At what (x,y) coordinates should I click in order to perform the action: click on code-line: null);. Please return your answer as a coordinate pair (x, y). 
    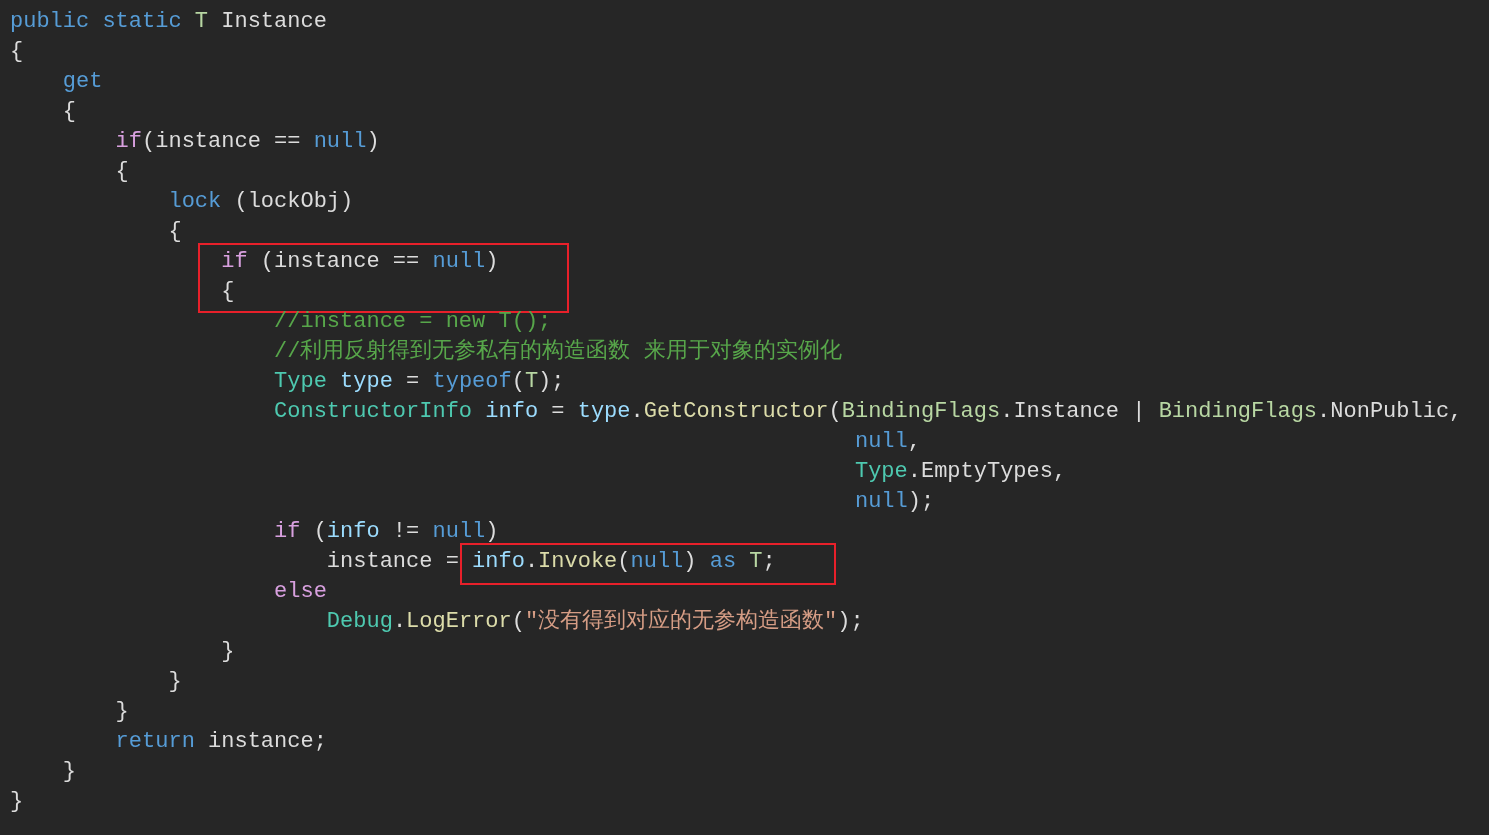
    Looking at the image, I should click on (894, 501).